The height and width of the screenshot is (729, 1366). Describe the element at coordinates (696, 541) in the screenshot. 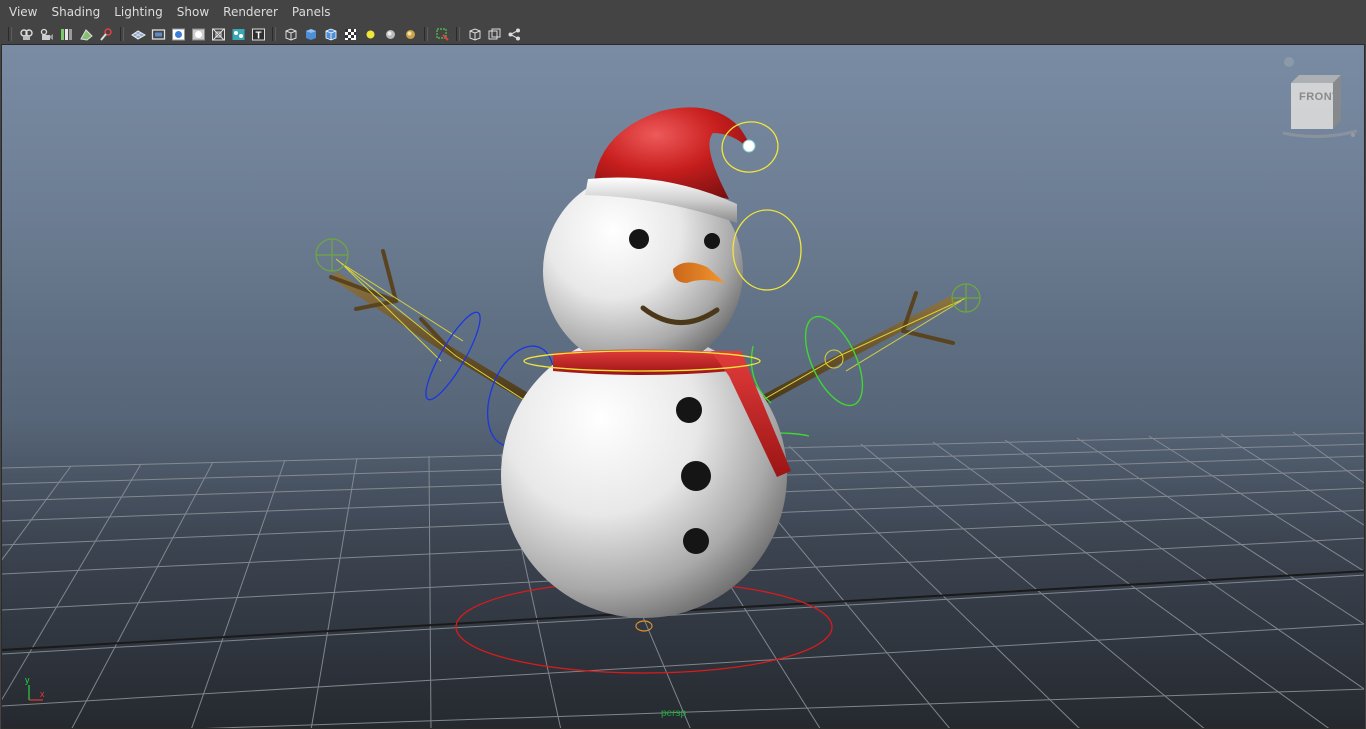

I see `body-button-bottom` at that location.